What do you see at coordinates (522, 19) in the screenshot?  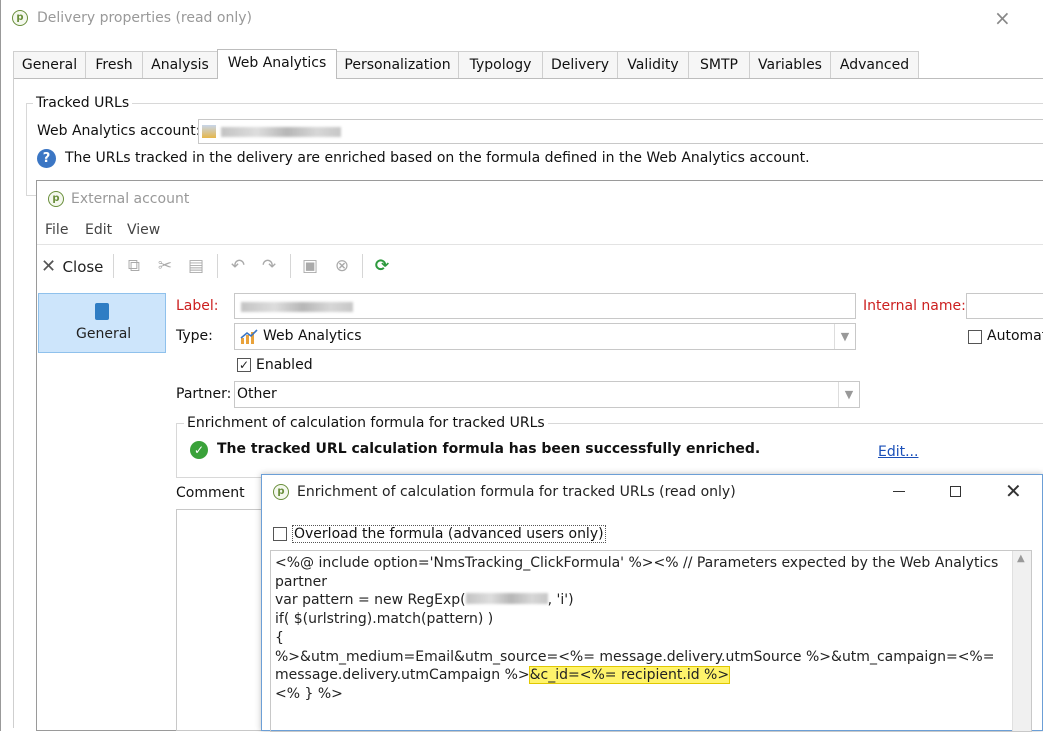 I see `title-bar: p Delivery properties (read only) ×` at bounding box center [522, 19].